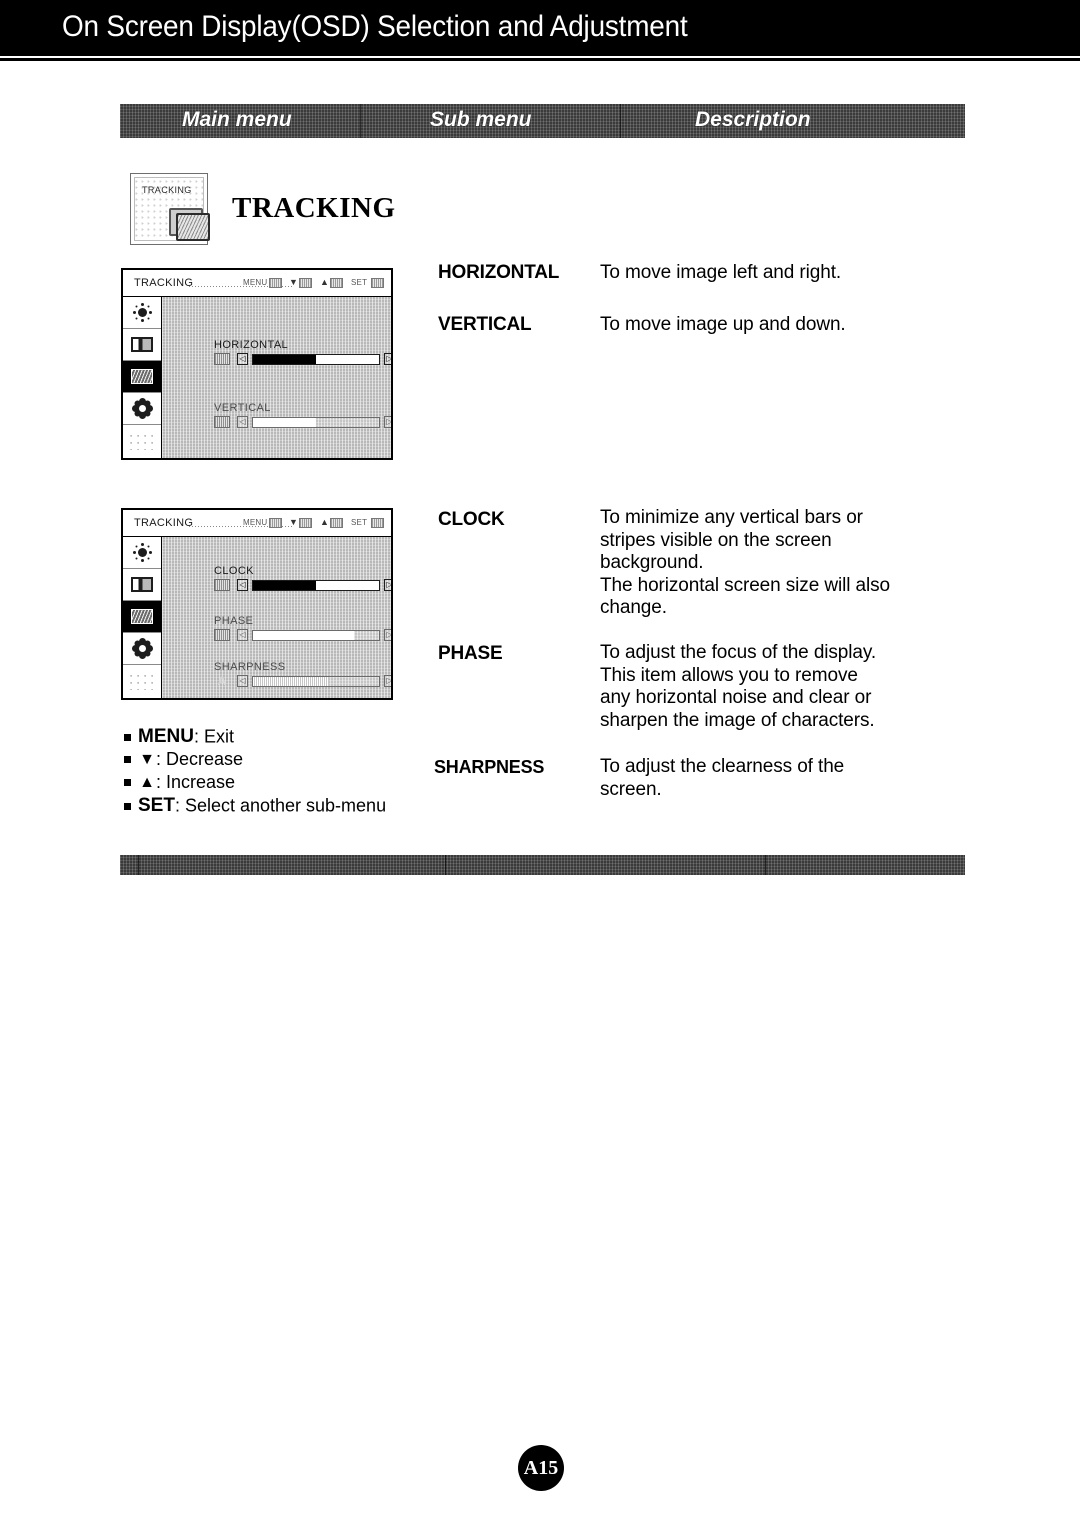 This screenshot has width=1080, height=1520. I want to click on menu-button-icon, so click(275, 523).